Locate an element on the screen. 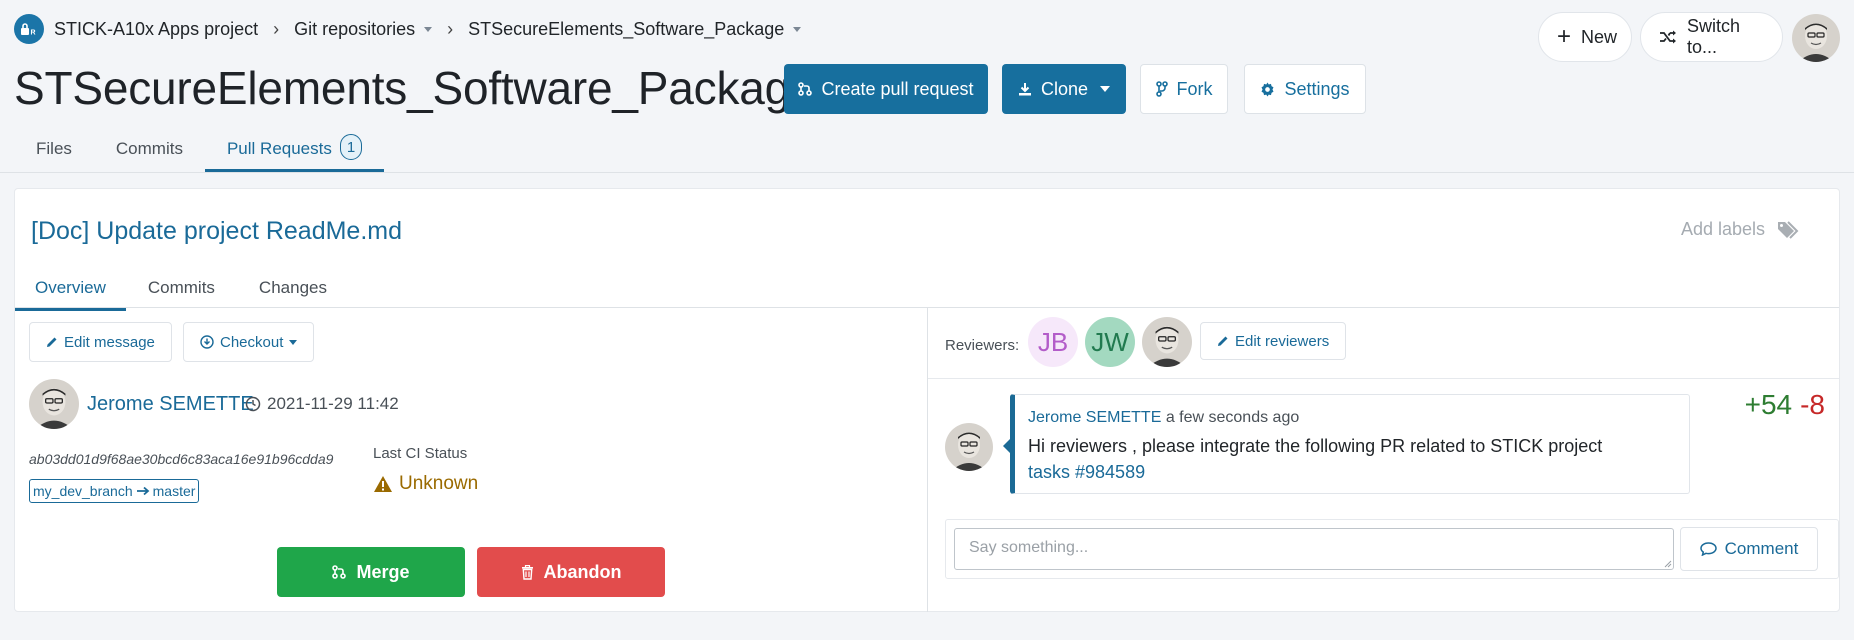 This screenshot has height=640, width=1854. tab-pr-commits: Commits is located at coordinates (181, 290).